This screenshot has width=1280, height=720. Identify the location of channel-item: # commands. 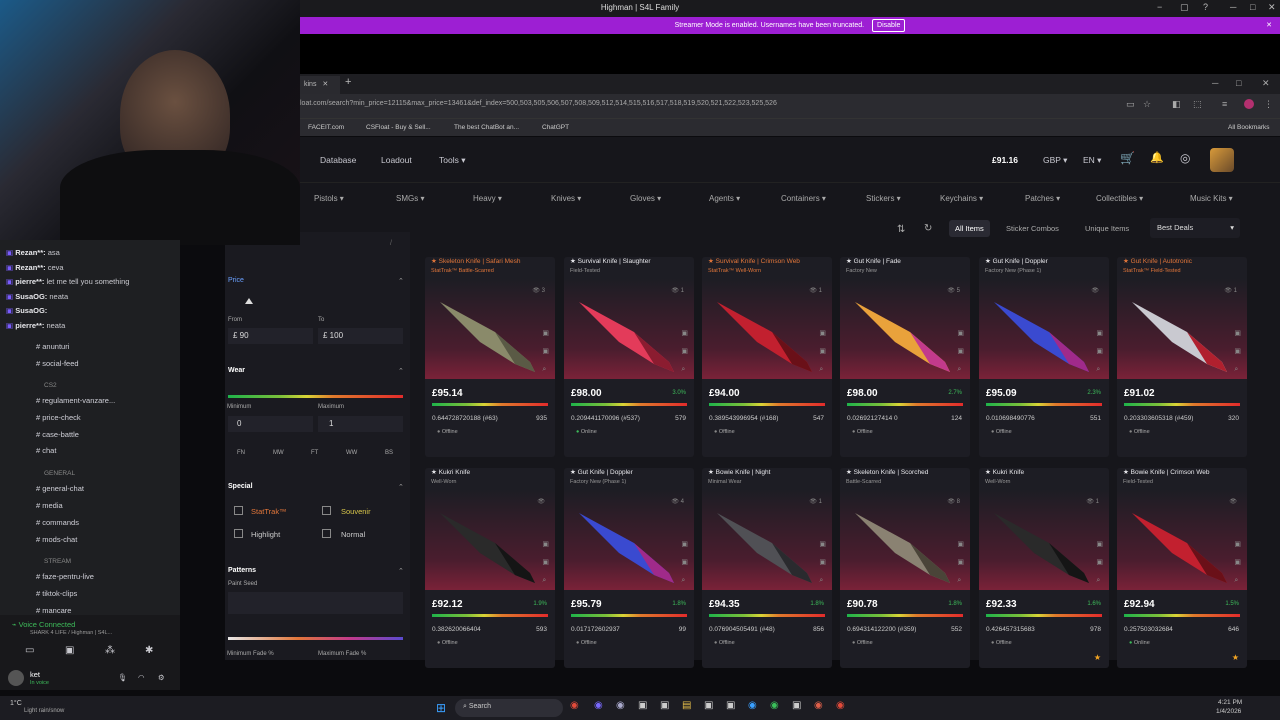
(57, 522).